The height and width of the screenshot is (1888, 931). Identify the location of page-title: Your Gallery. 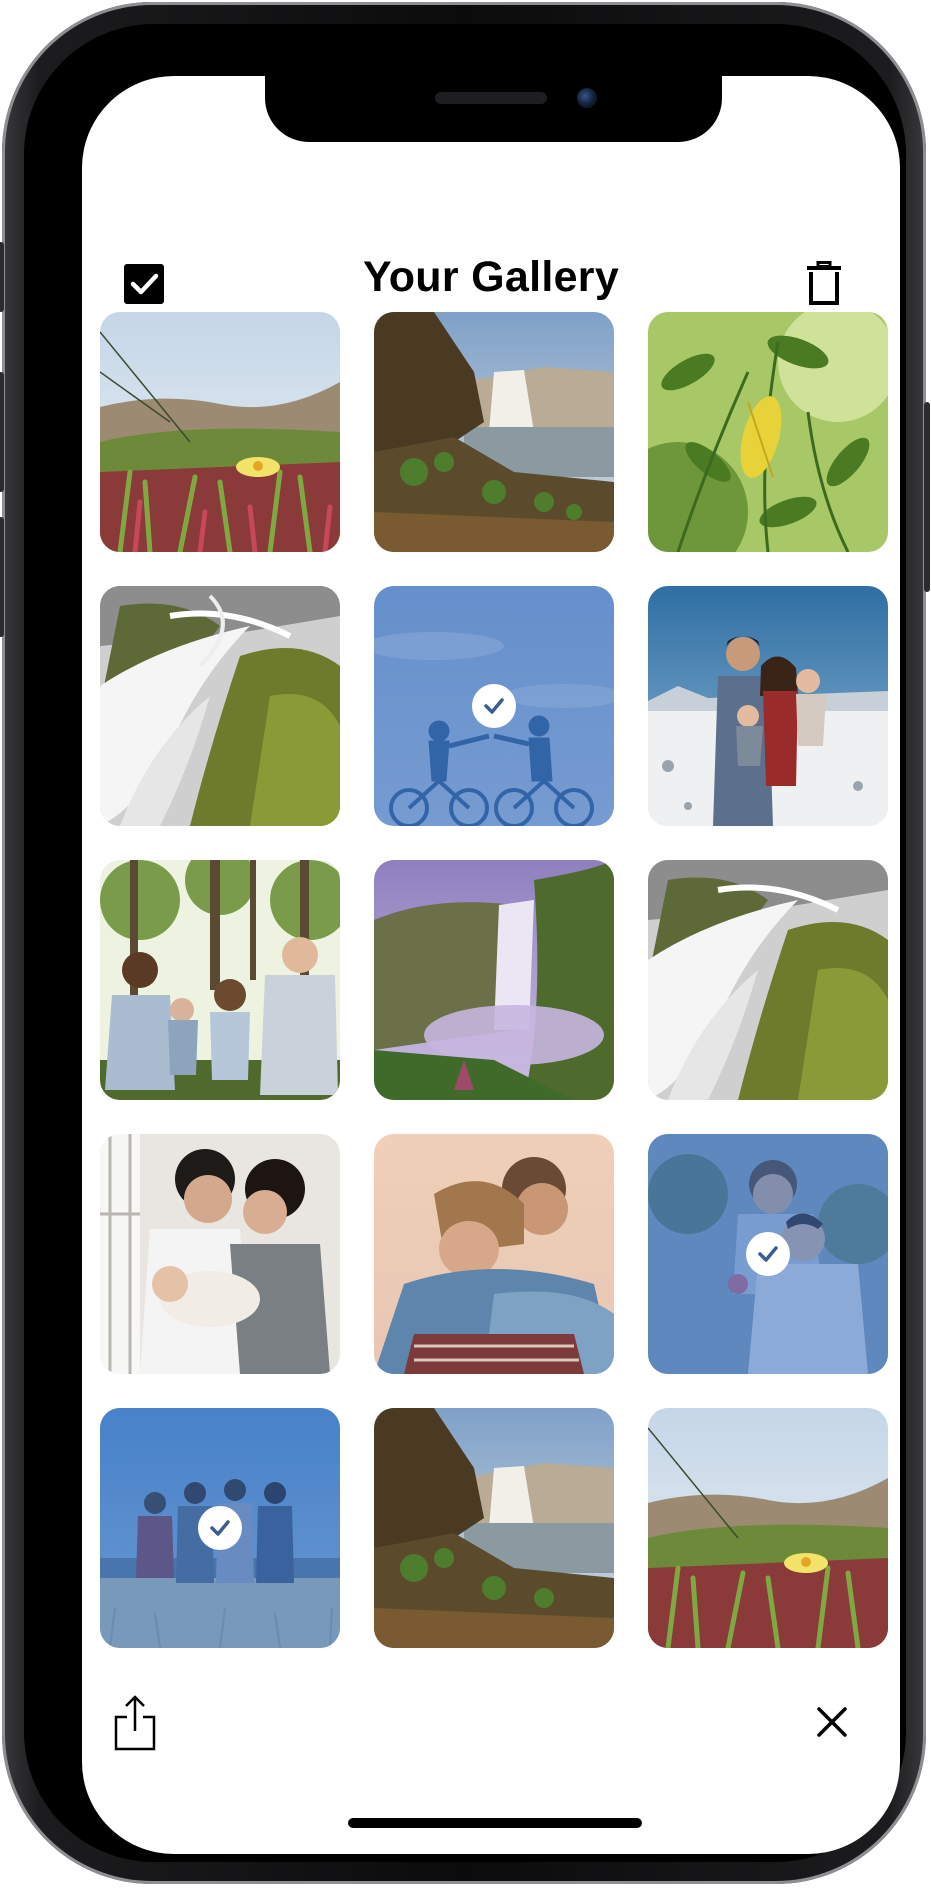
(491, 277).